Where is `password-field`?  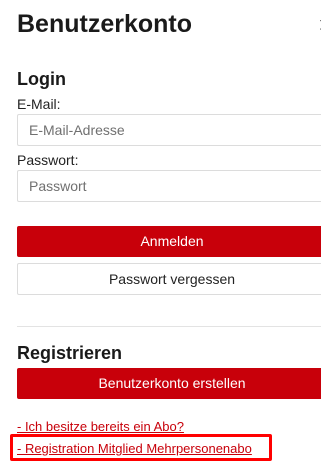 password-field is located at coordinates (169, 186).